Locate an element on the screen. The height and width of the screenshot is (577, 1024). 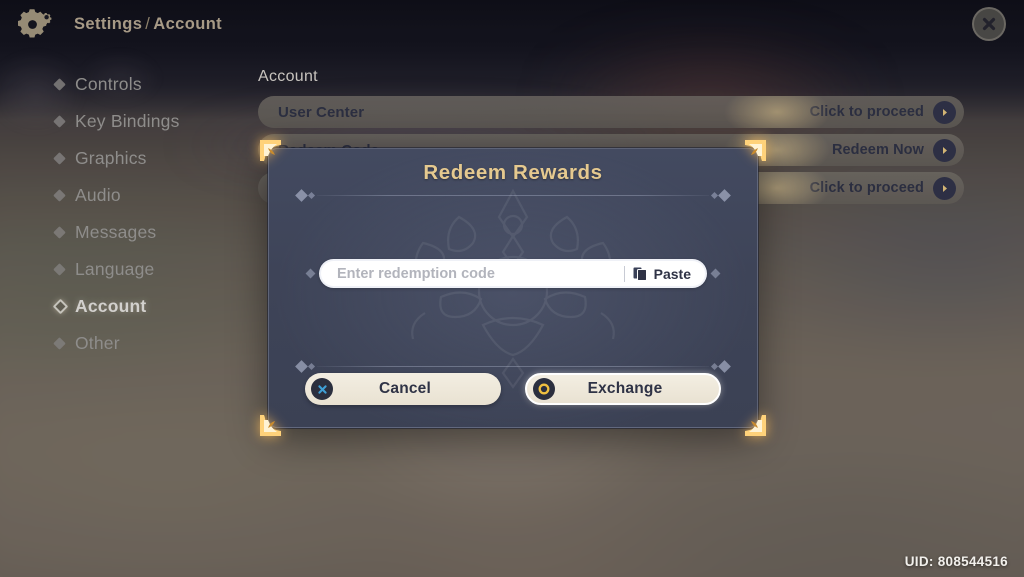
redemption-code-field: Paste is located at coordinates (513, 273).